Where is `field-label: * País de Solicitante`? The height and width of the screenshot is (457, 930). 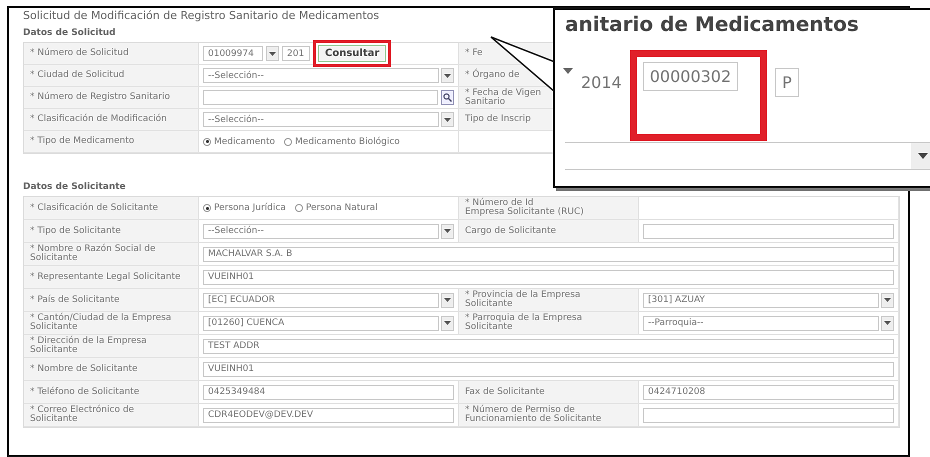 field-label: * País de Solicitante is located at coordinates (75, 300).